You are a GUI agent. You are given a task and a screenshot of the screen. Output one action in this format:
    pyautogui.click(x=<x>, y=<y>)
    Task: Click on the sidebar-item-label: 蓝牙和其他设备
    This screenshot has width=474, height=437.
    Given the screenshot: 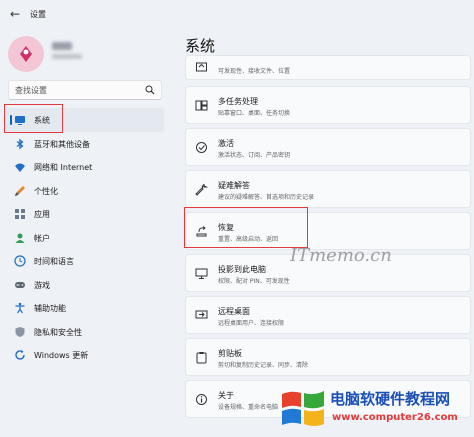 What is the action you would take?
    pyautogui.click(x=62, y=144)
    